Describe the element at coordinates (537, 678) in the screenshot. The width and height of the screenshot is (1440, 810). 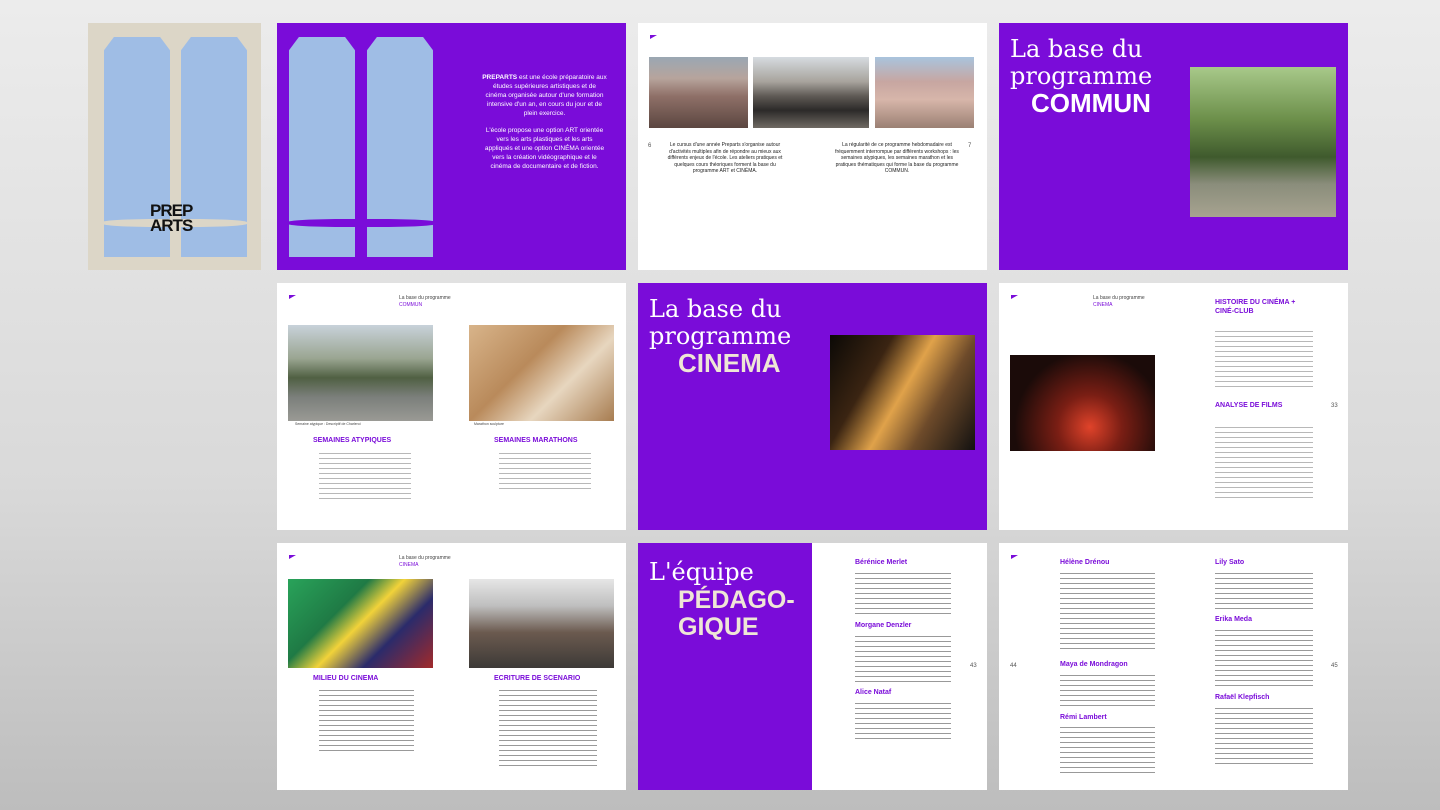
I see `section-title: ECRITURE DE SCENARIO` at that location.